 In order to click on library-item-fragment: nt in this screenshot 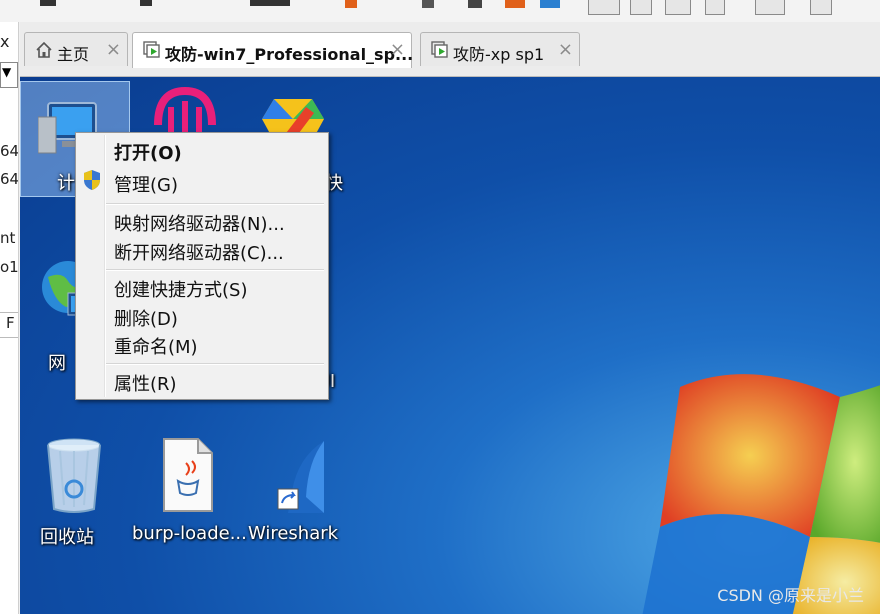, I will do `click(7, 238)`.